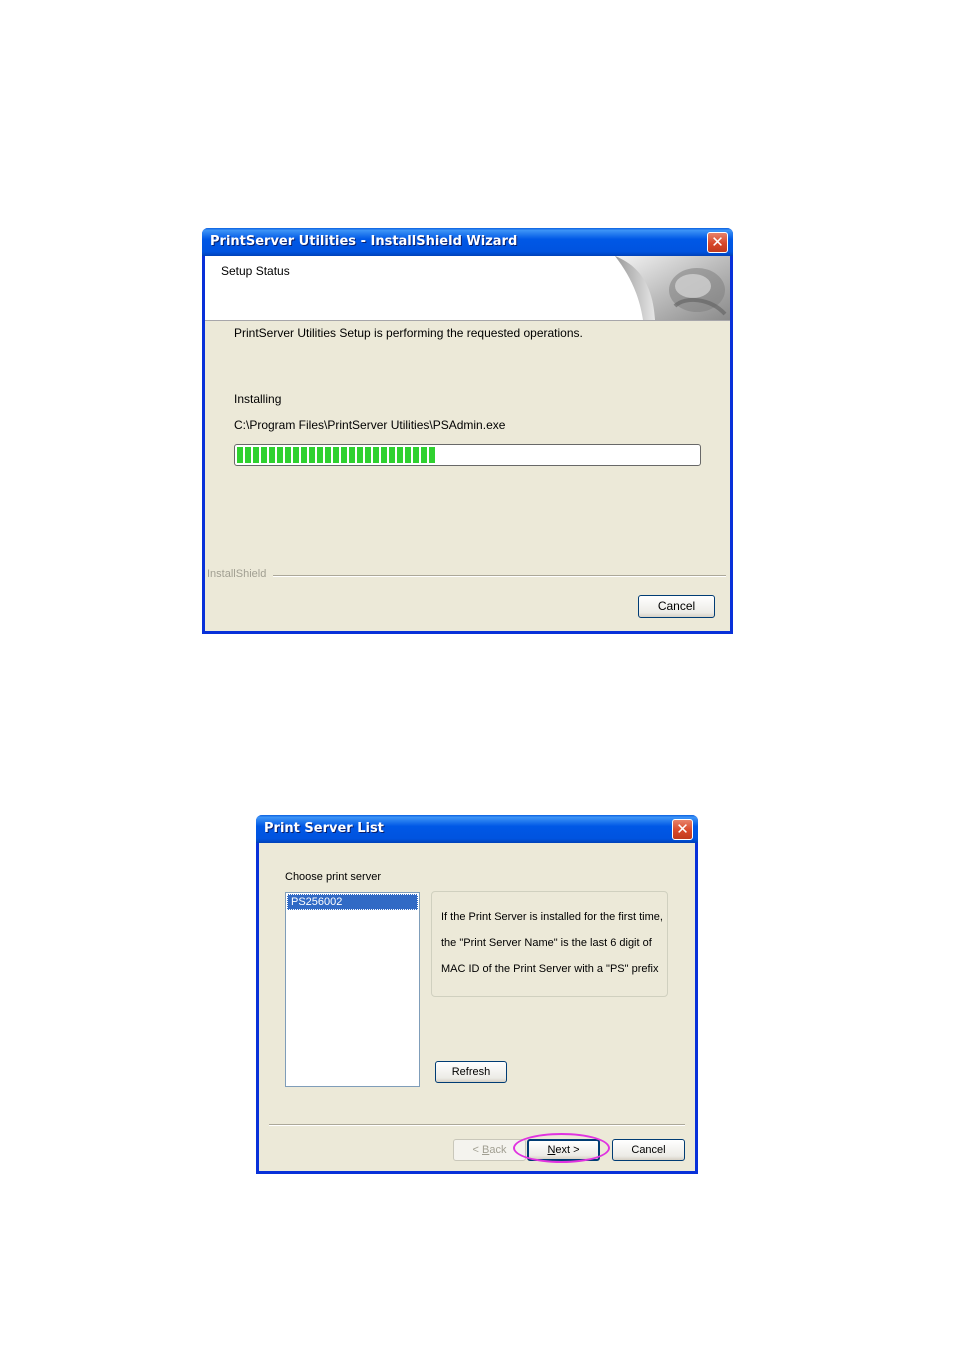  What do you see at coordinates (352, 989) in the screenshot?
I see `print-server-listbox: PS256002` at bounding box center [352, 989].